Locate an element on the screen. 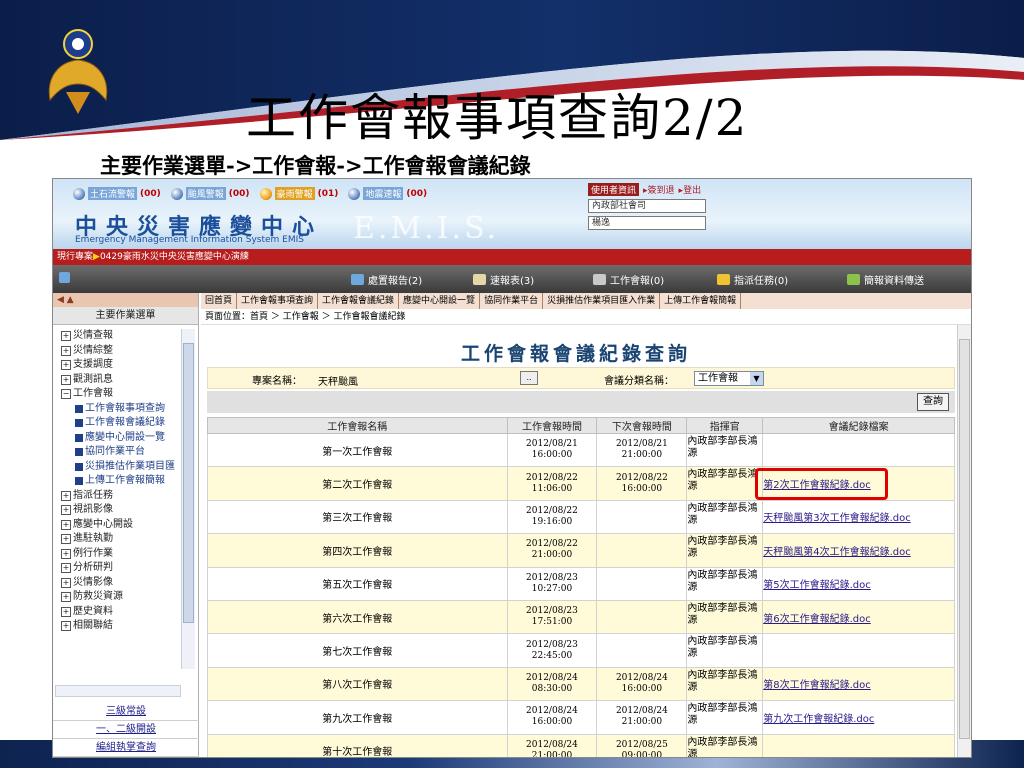  menu-item: + 支援調度 is located at coordinates (126, 365).